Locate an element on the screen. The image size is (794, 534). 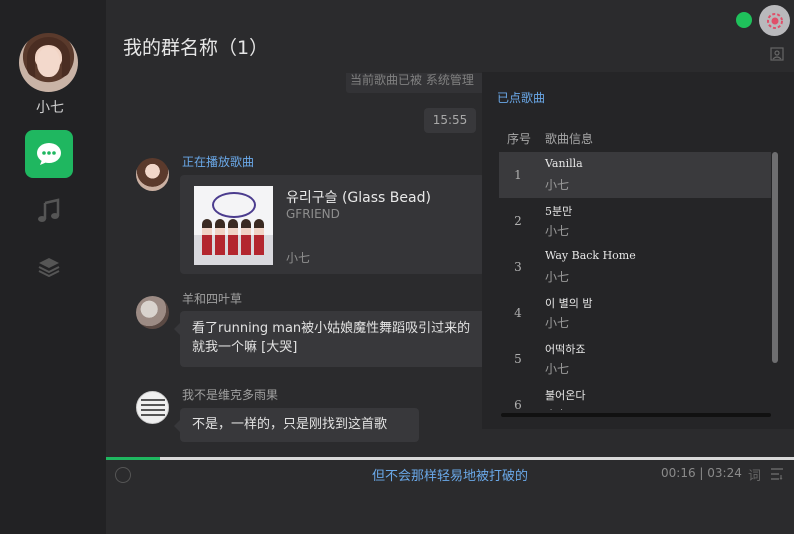
gear-icon is located at coordinates (774, 20).